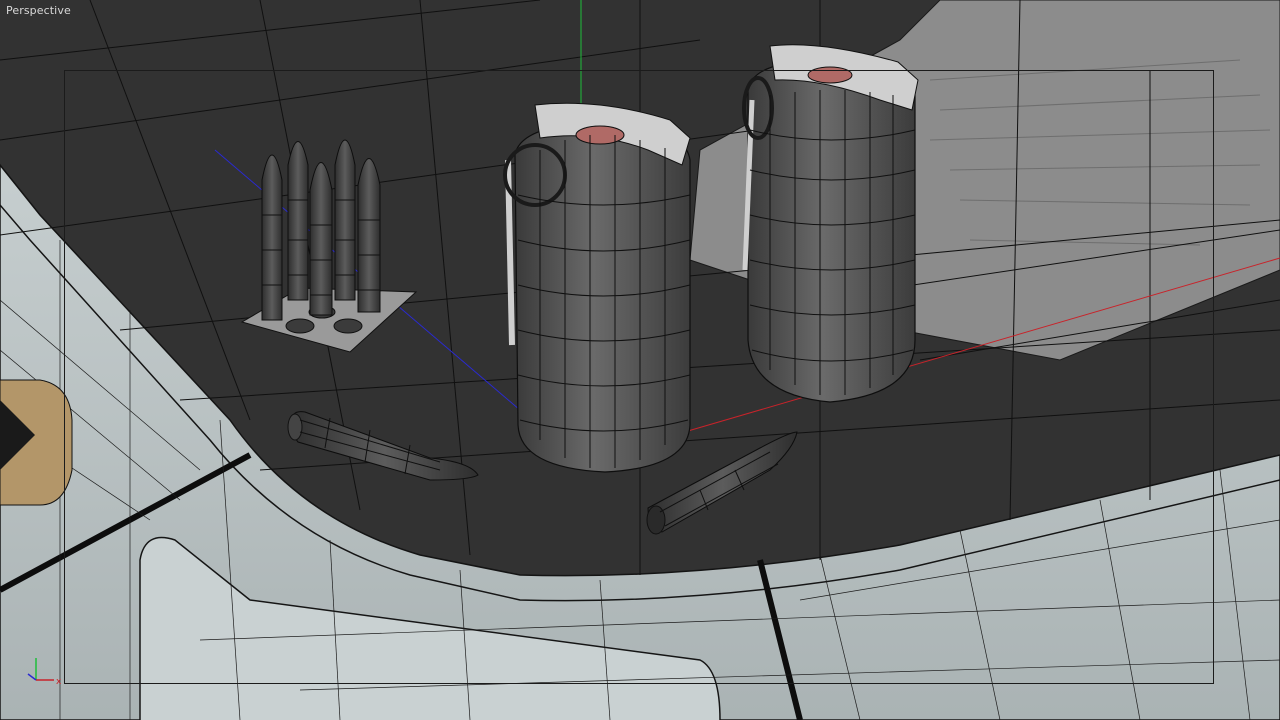 Image resolution: width=1280 pixels, height=720 pixels. What do you see at coordinates (600, 135) in the screenshot?
I see `grenade-front-fuse` at bounding box center [600, 135].